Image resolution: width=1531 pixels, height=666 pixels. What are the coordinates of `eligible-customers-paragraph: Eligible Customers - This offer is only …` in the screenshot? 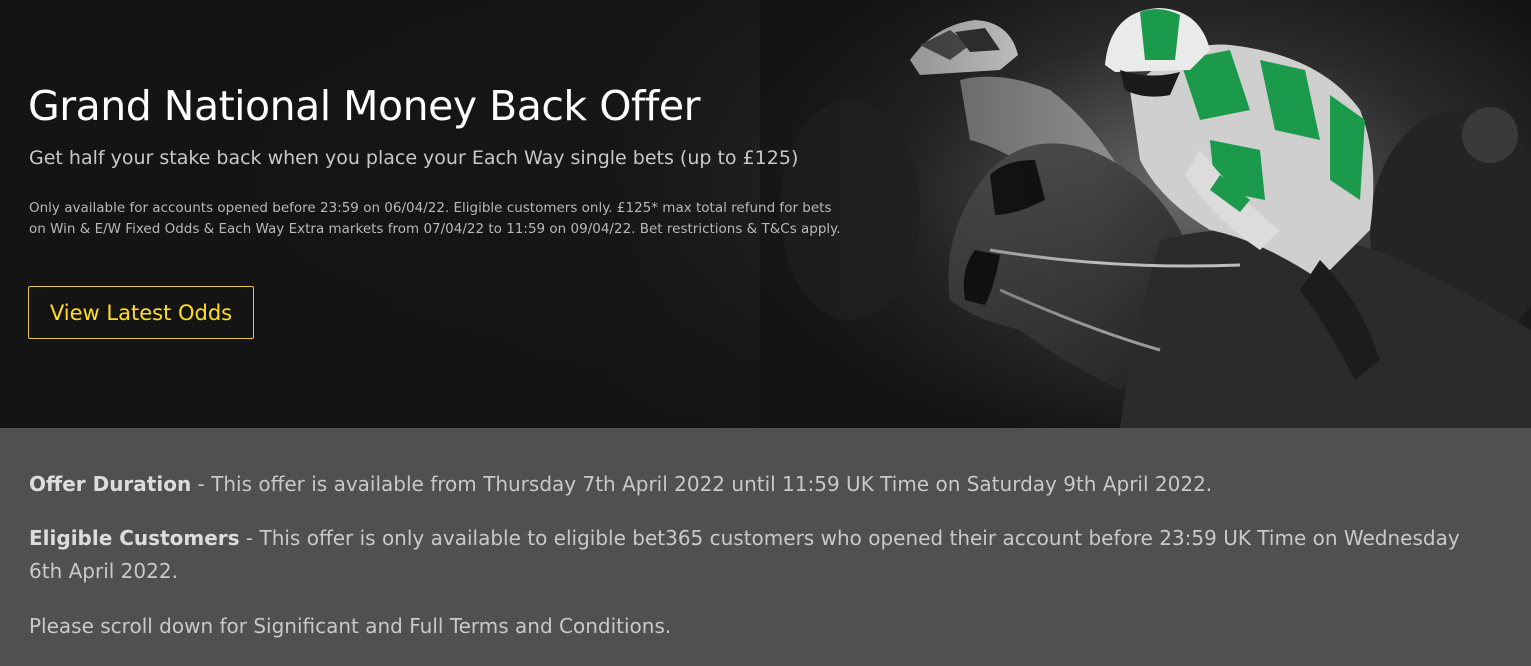 It's located at (764, 555).